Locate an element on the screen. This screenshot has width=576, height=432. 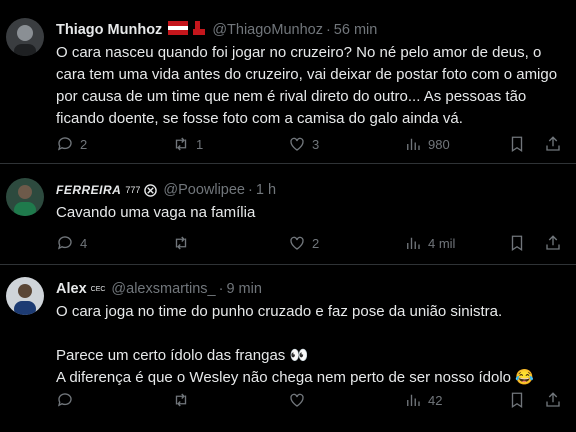
views-button: 980 is located at coordinates (456, 144).